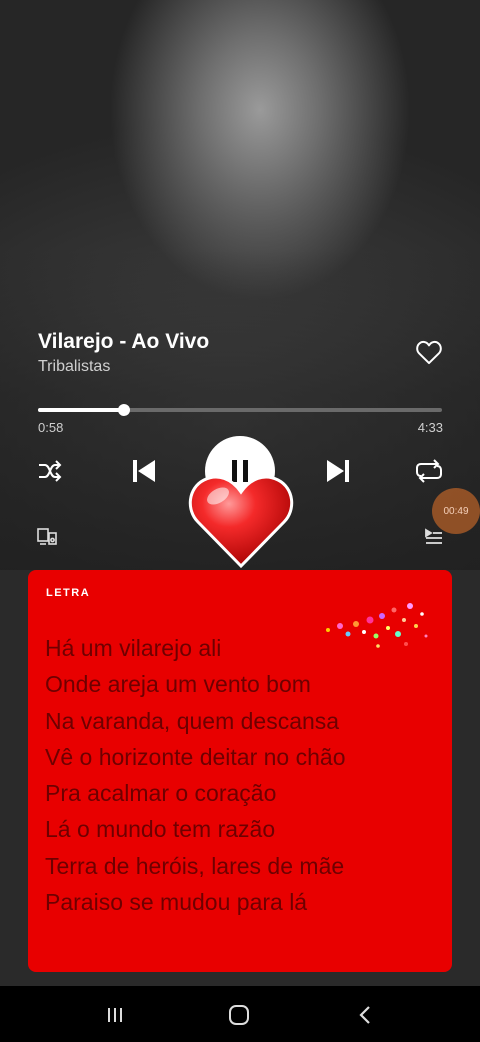 The width and height of the screenshot is (480, 1042). I want to click on connect-devices-icon, so click(47, 537).